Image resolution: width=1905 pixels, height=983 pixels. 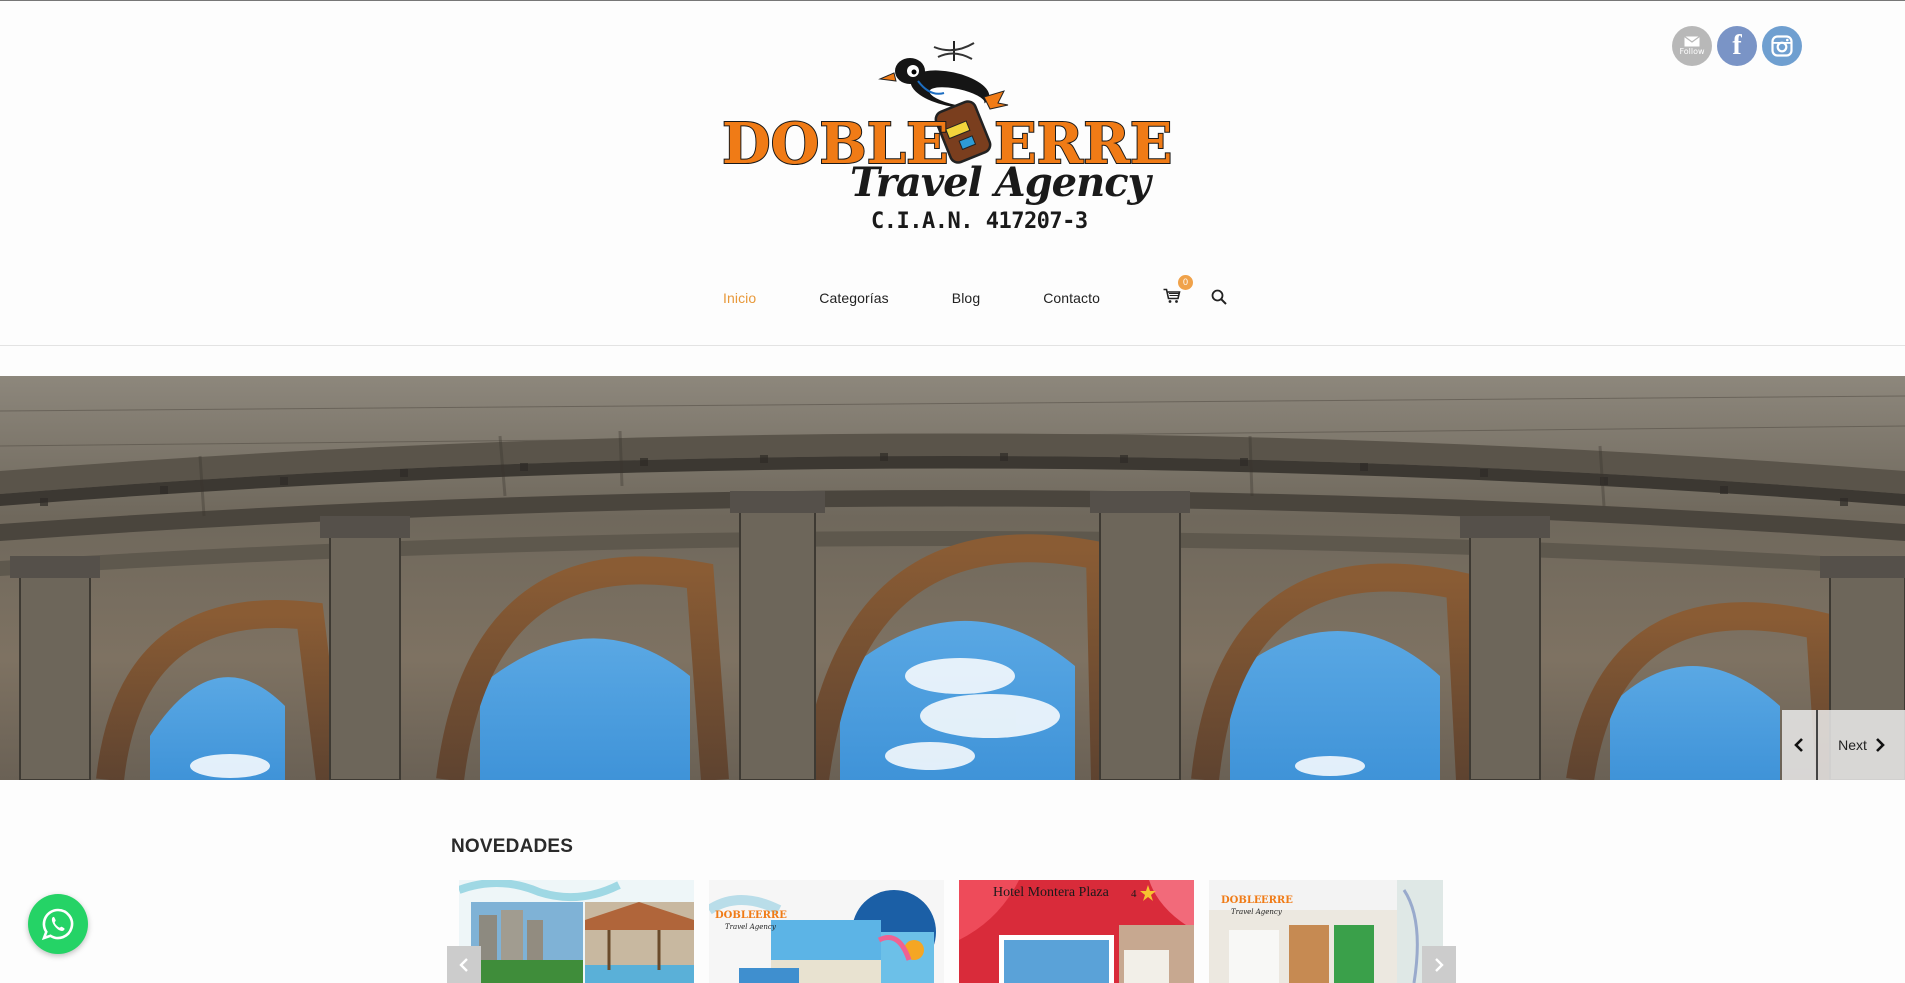 What do you see at coordinates (1692, 41) in the screenshot?
I see `mail-icon` at bounding box center [1692, 41].